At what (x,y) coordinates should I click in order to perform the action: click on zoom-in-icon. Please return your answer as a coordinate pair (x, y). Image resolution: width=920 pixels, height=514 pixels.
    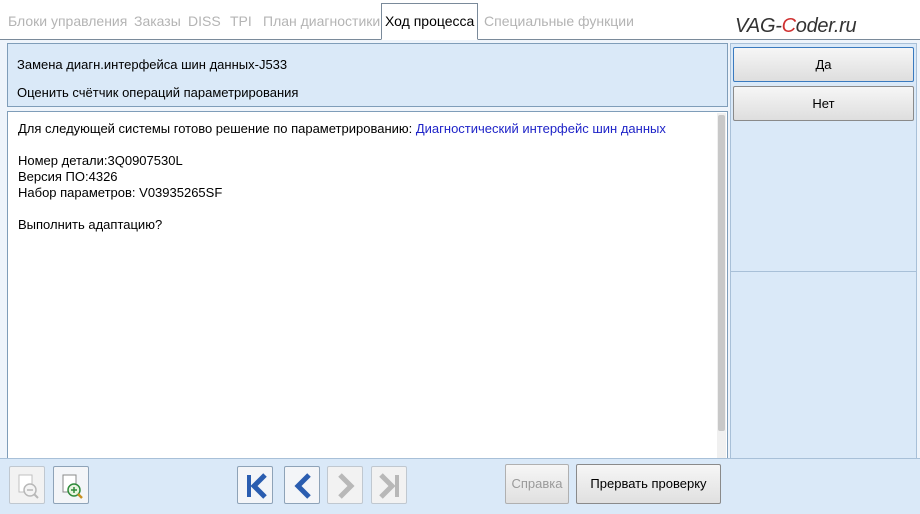
    Looking at the image, I should click on (72, 486).